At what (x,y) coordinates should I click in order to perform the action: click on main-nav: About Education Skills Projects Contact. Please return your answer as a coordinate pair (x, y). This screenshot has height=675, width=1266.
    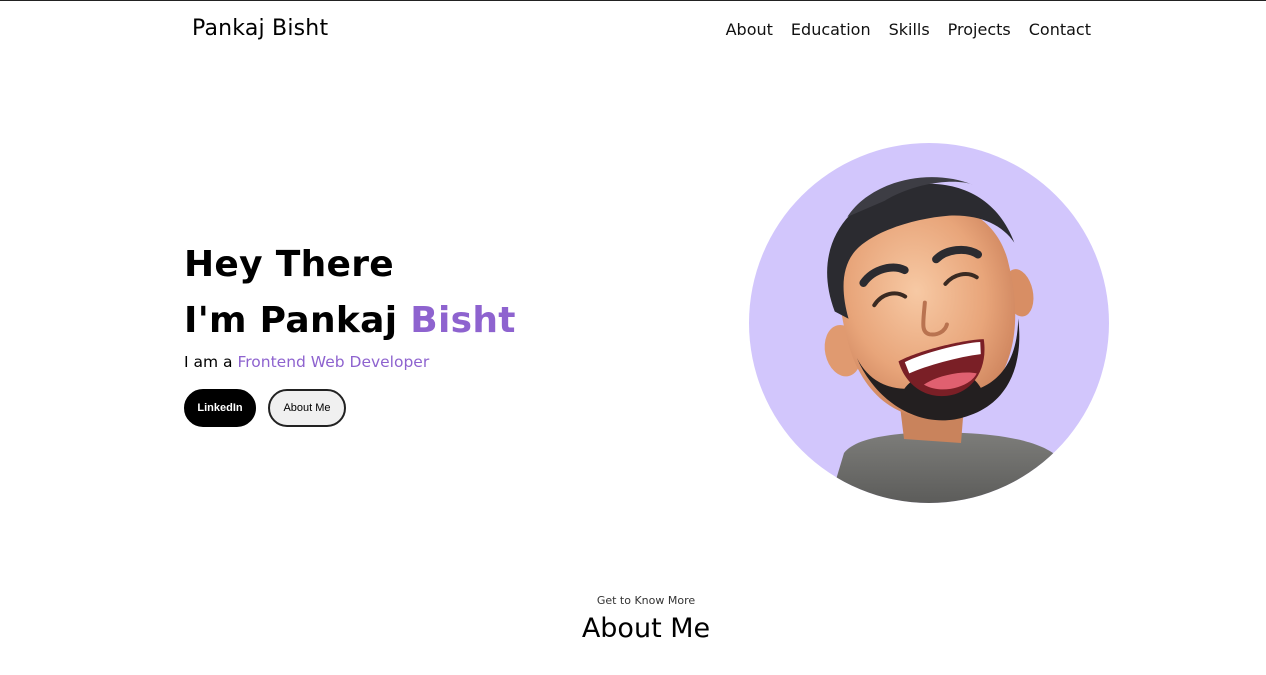
    Looking at the image, I should click on (908, 29).